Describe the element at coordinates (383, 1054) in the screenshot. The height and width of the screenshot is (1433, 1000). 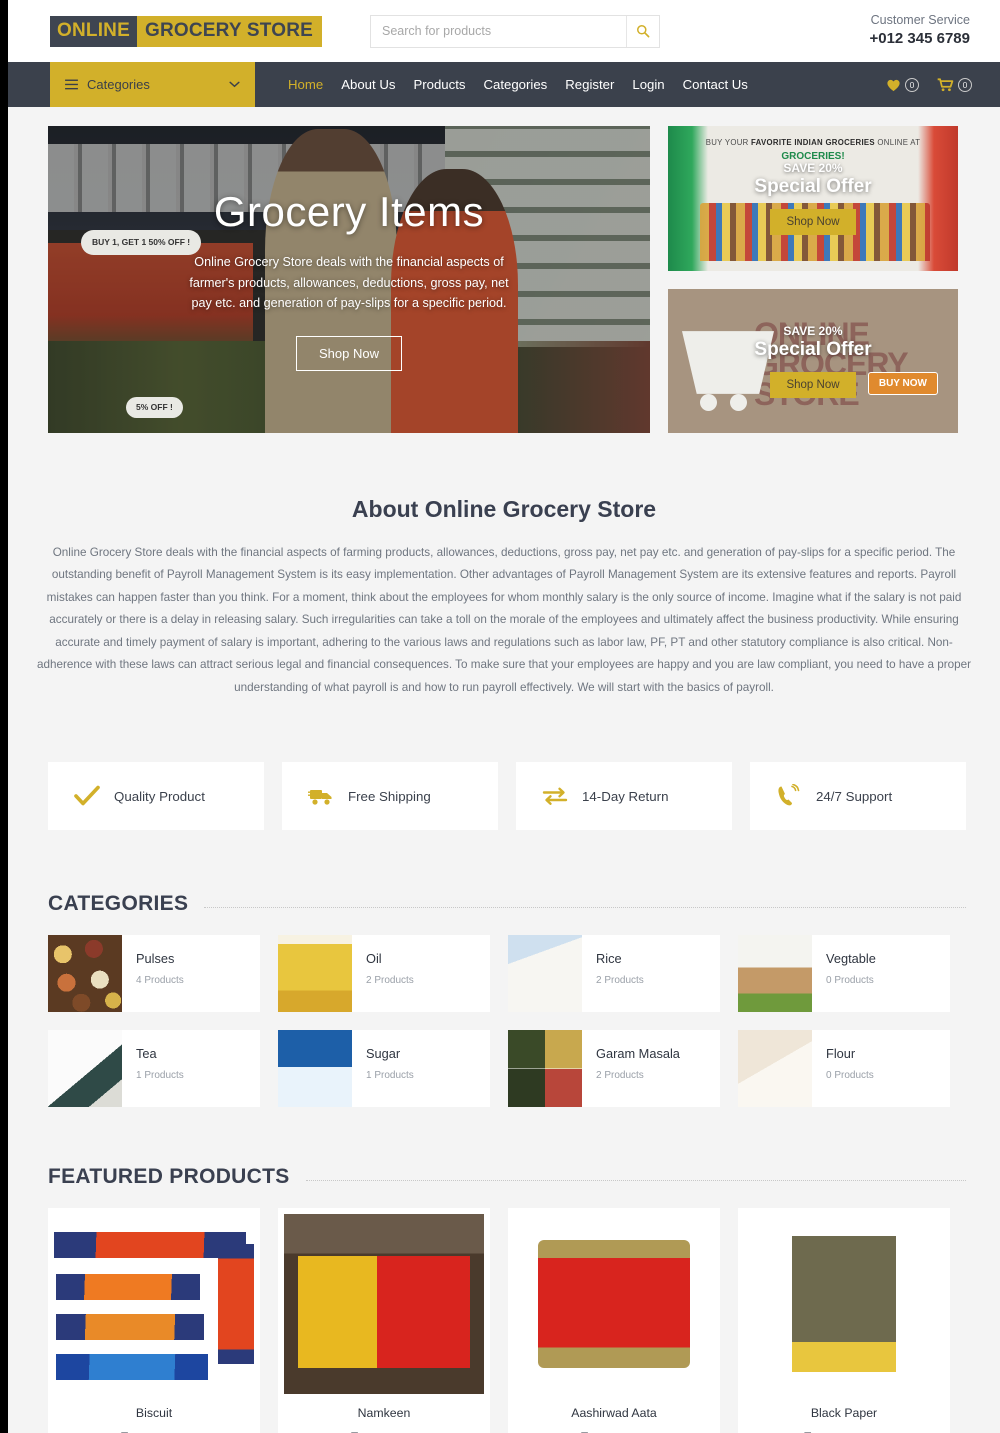
I see `category-name: Sugar` at that location.